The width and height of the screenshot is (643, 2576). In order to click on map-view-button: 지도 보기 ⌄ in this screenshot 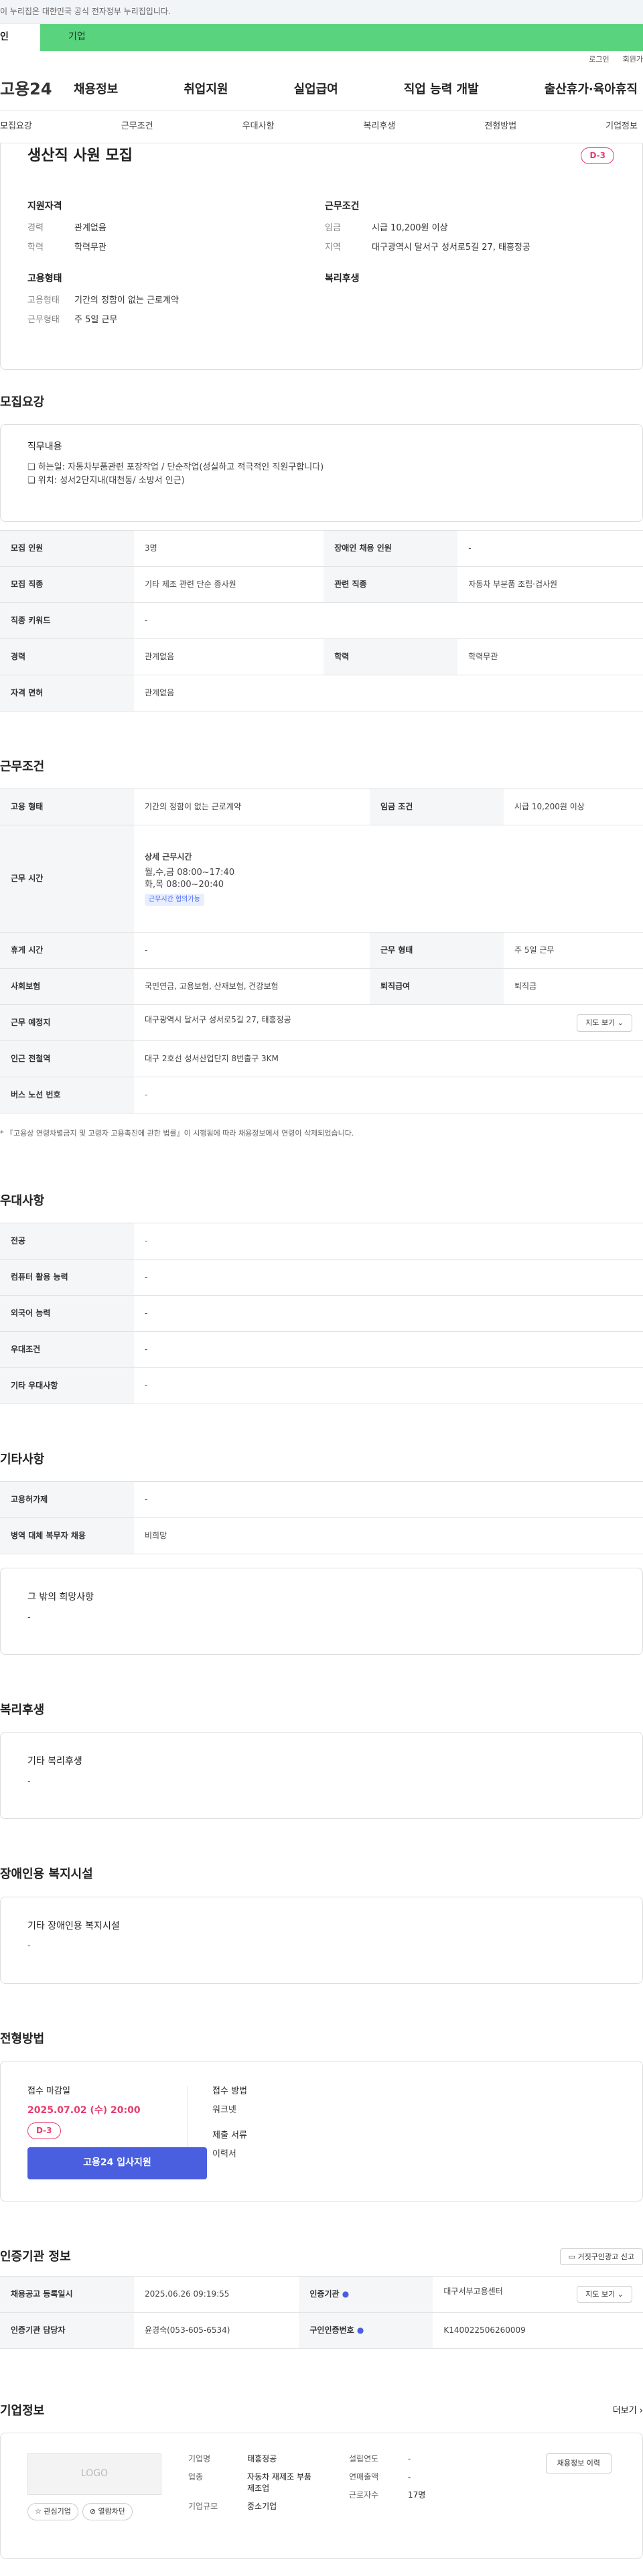, I will do `click(604, 1023)`.